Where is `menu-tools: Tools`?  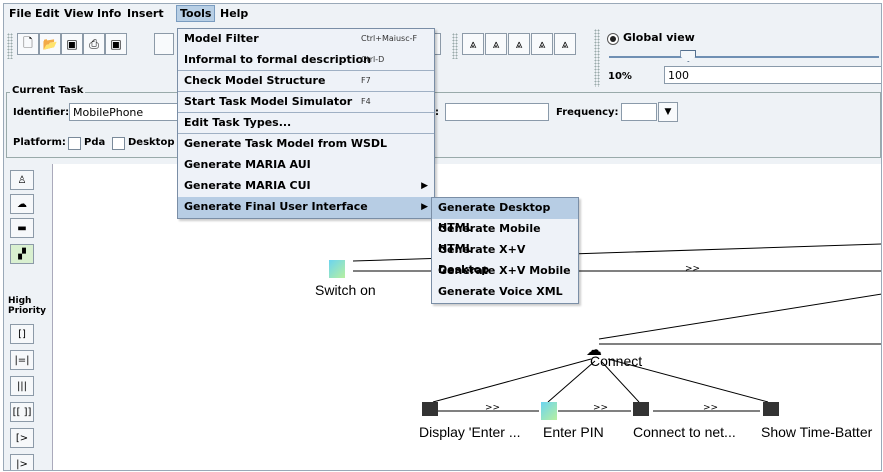
menu-tools: Tools is located at coordinates (196, 13).